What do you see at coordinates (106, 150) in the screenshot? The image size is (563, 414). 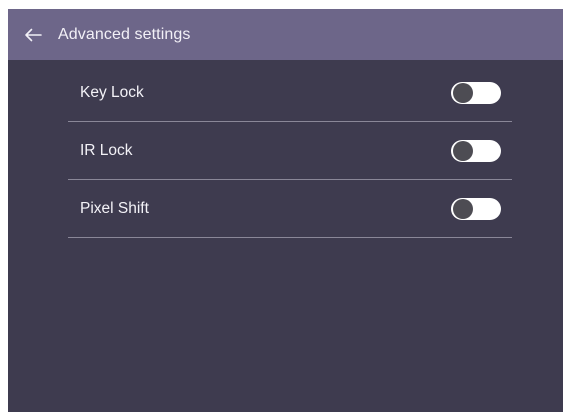 I see `setting-label-ir-lock: IR Lock` at bounding box center [106, 150].